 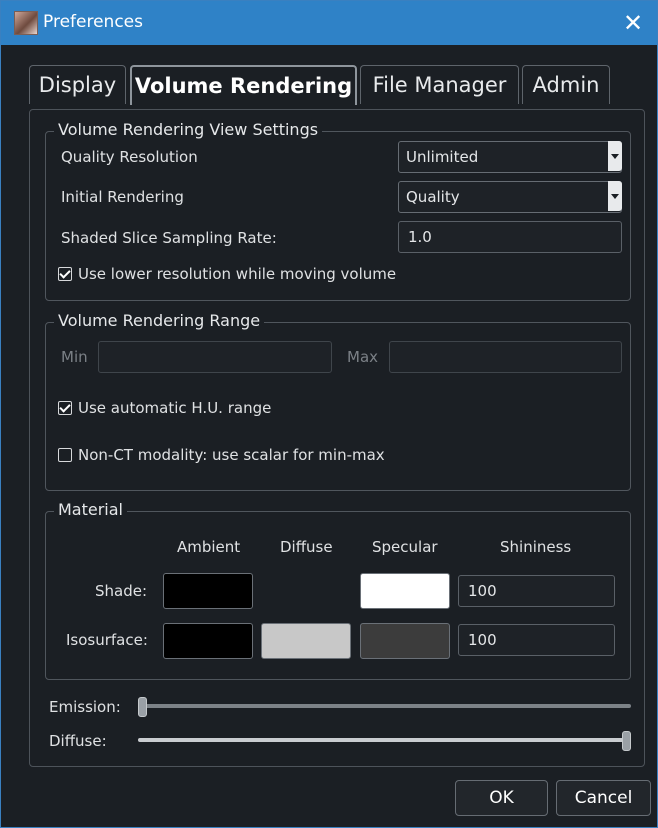 What do you see at coordinates (188, 129) in the screenshot?
I see `view-settings-title: Volume Rendering View Settings` at bounding box center [188, 129].